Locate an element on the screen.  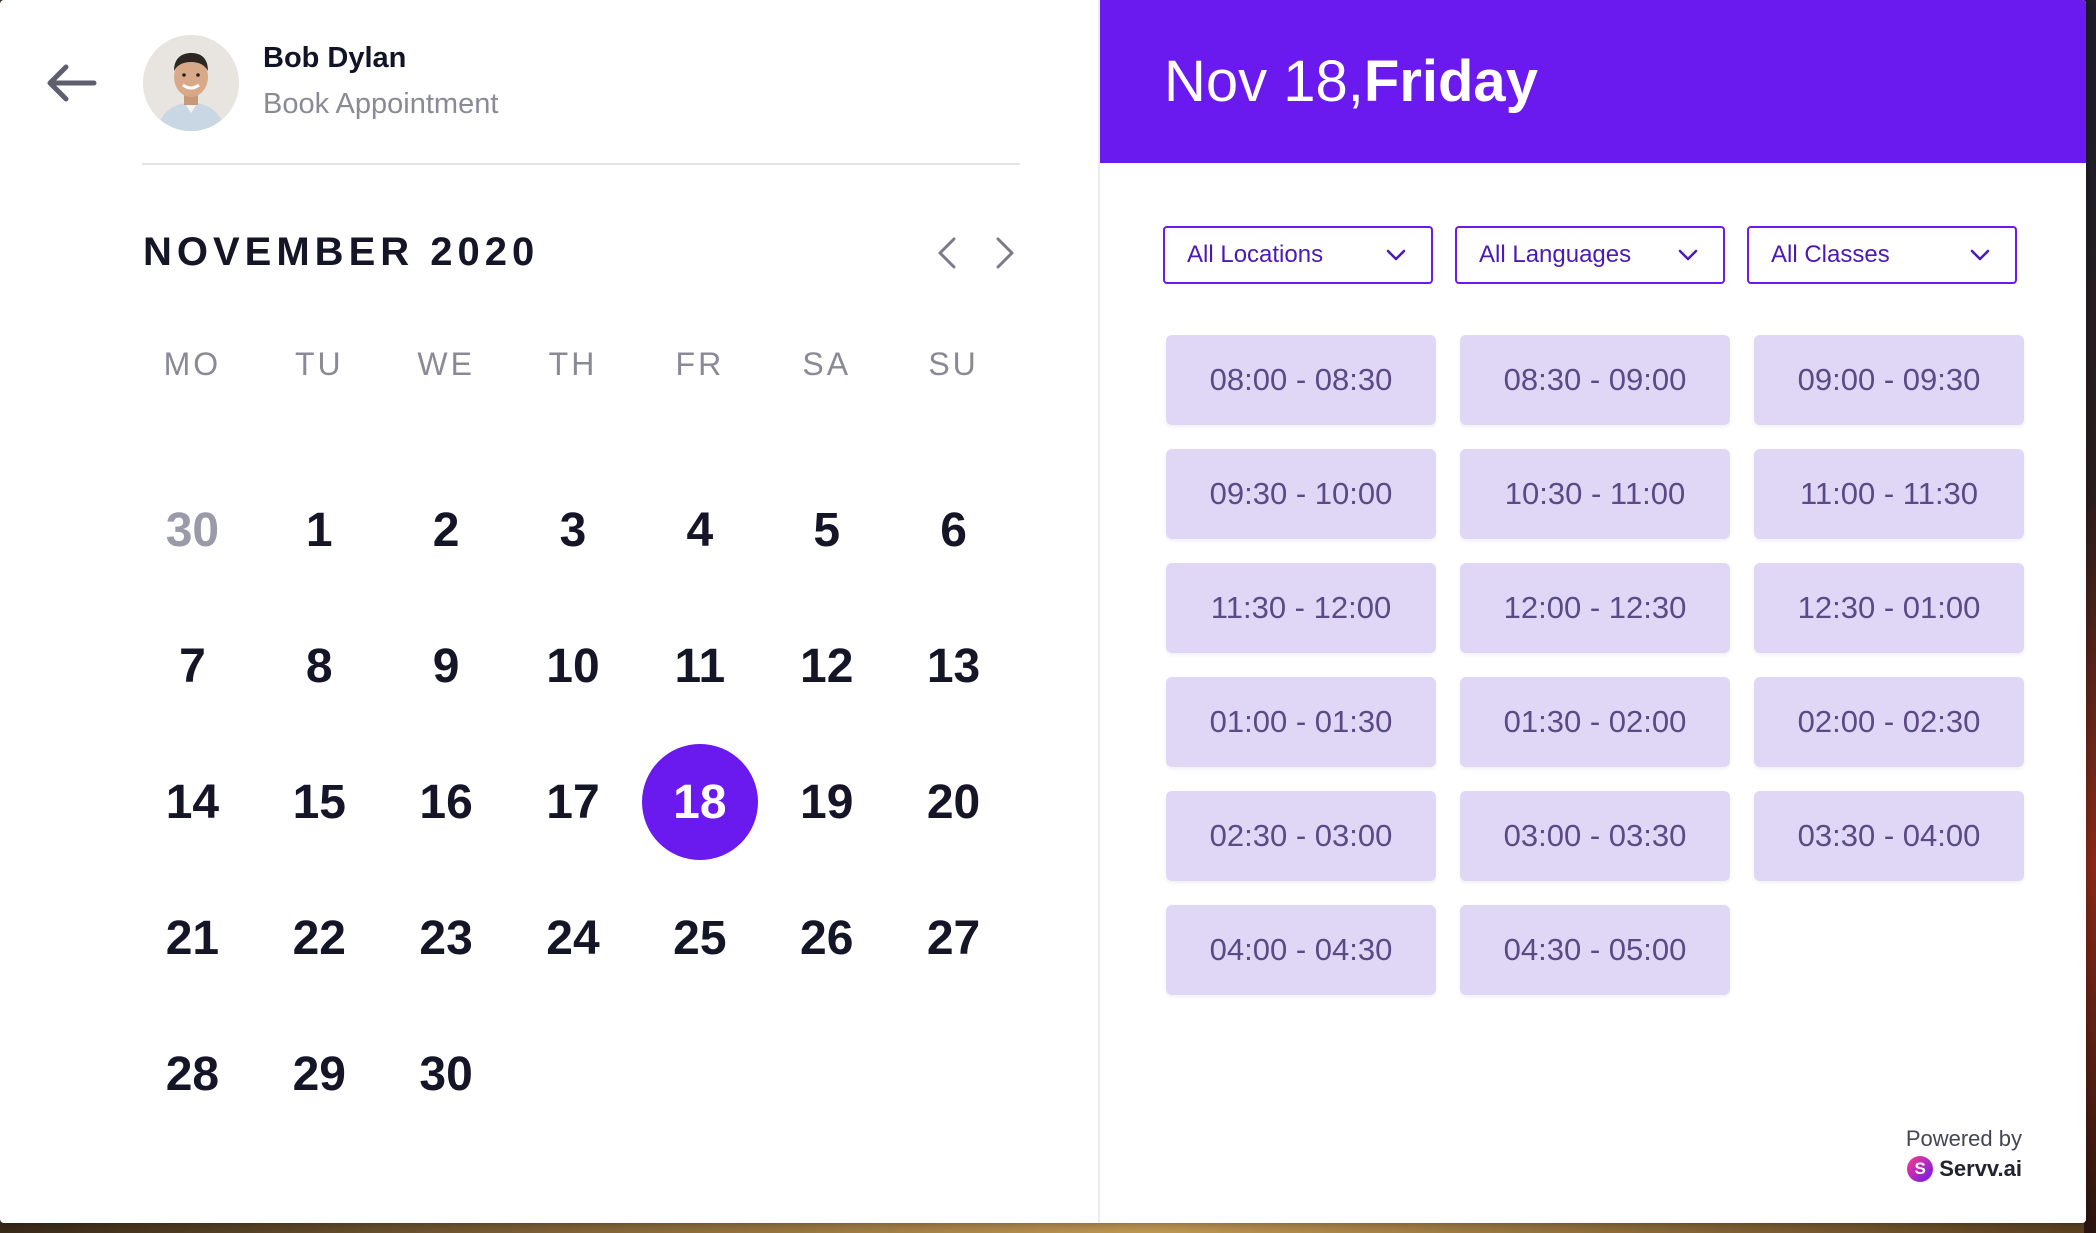
time-slot-button: 08:30 - 09:00 is located at coordinates (1595, 380).